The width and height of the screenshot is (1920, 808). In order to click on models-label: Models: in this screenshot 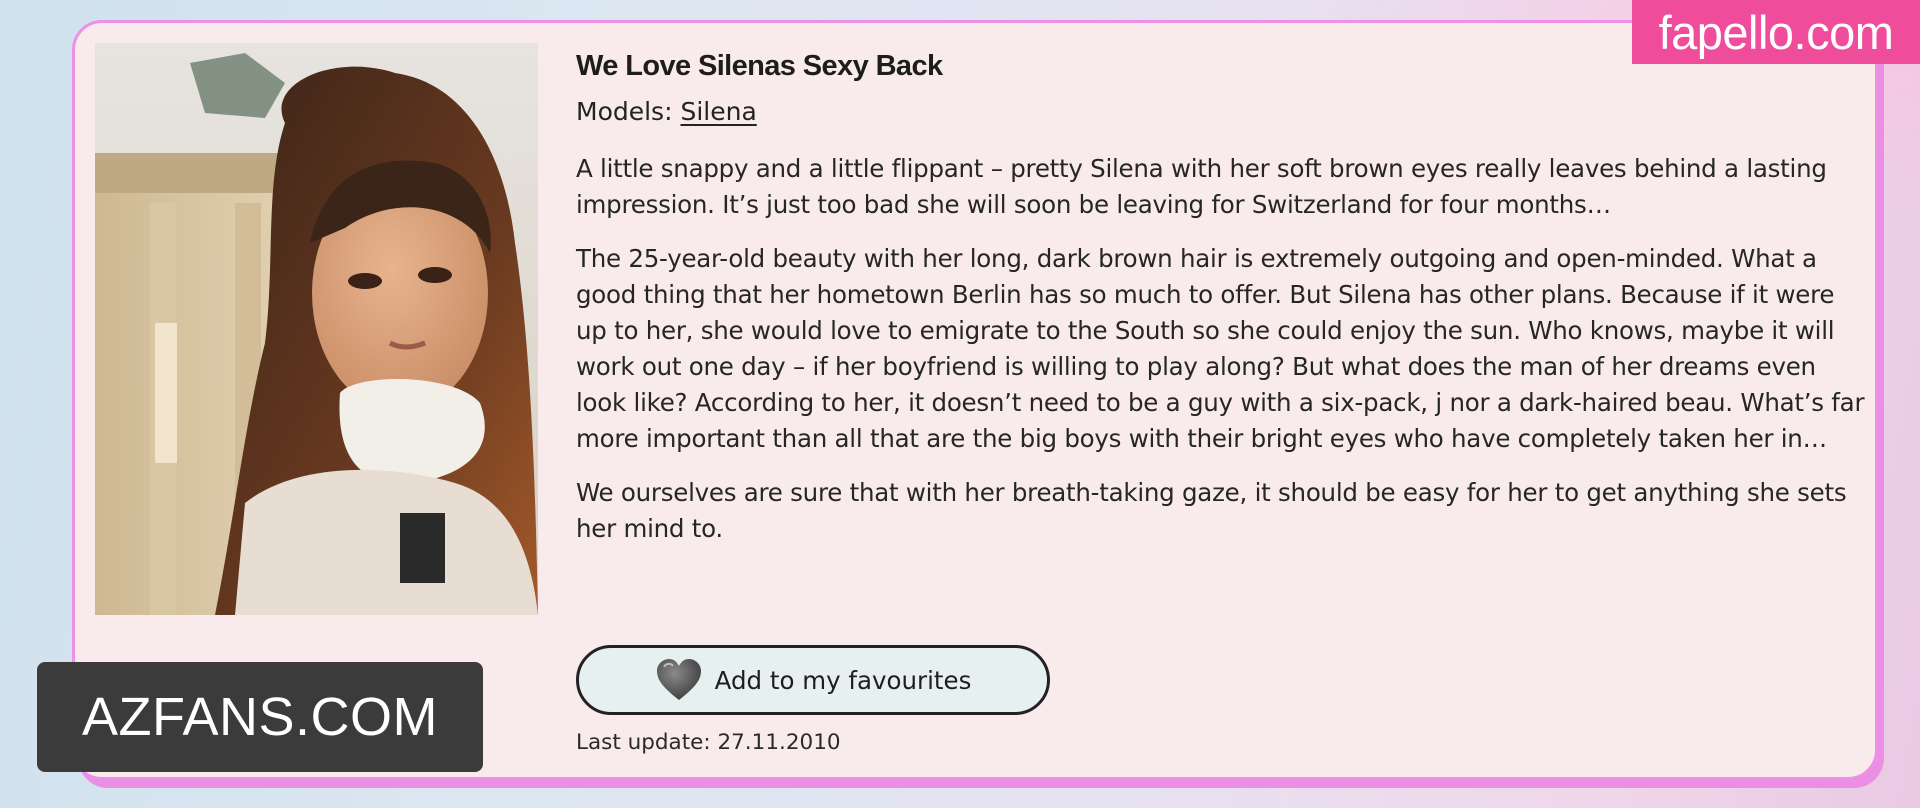, I will do `click(624, 111)`.